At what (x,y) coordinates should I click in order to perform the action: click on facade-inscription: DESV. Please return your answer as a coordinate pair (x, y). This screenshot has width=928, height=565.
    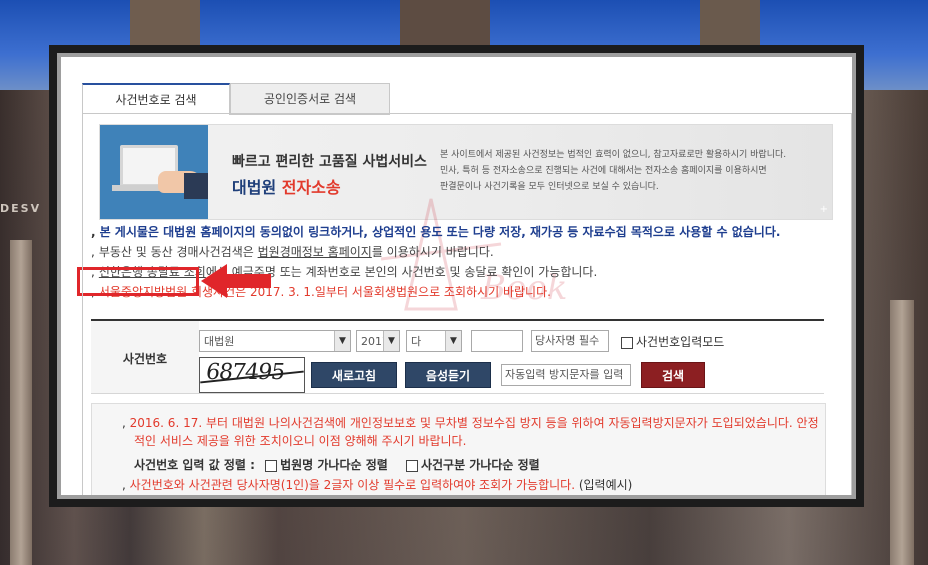
    Looking at the image, I should click on (21, 208).